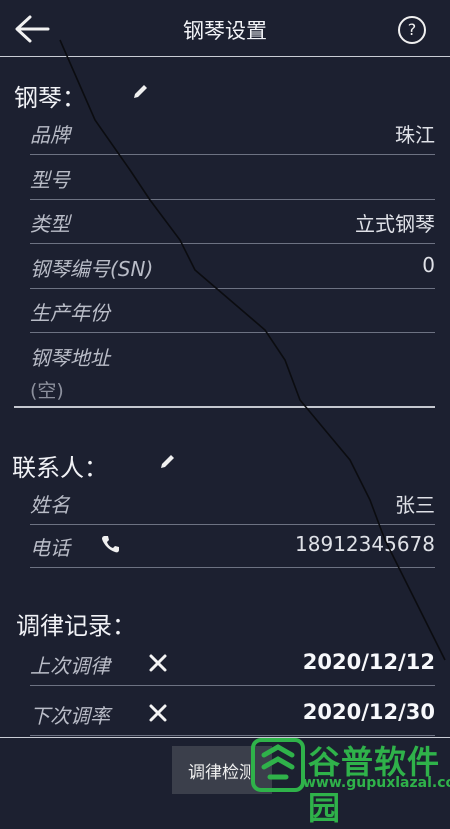 This screenshot has width=450, height=829. Describe the element at coordinates (50, 548) in the screenshot. I see `contact-phone-label: 电话` at that location.